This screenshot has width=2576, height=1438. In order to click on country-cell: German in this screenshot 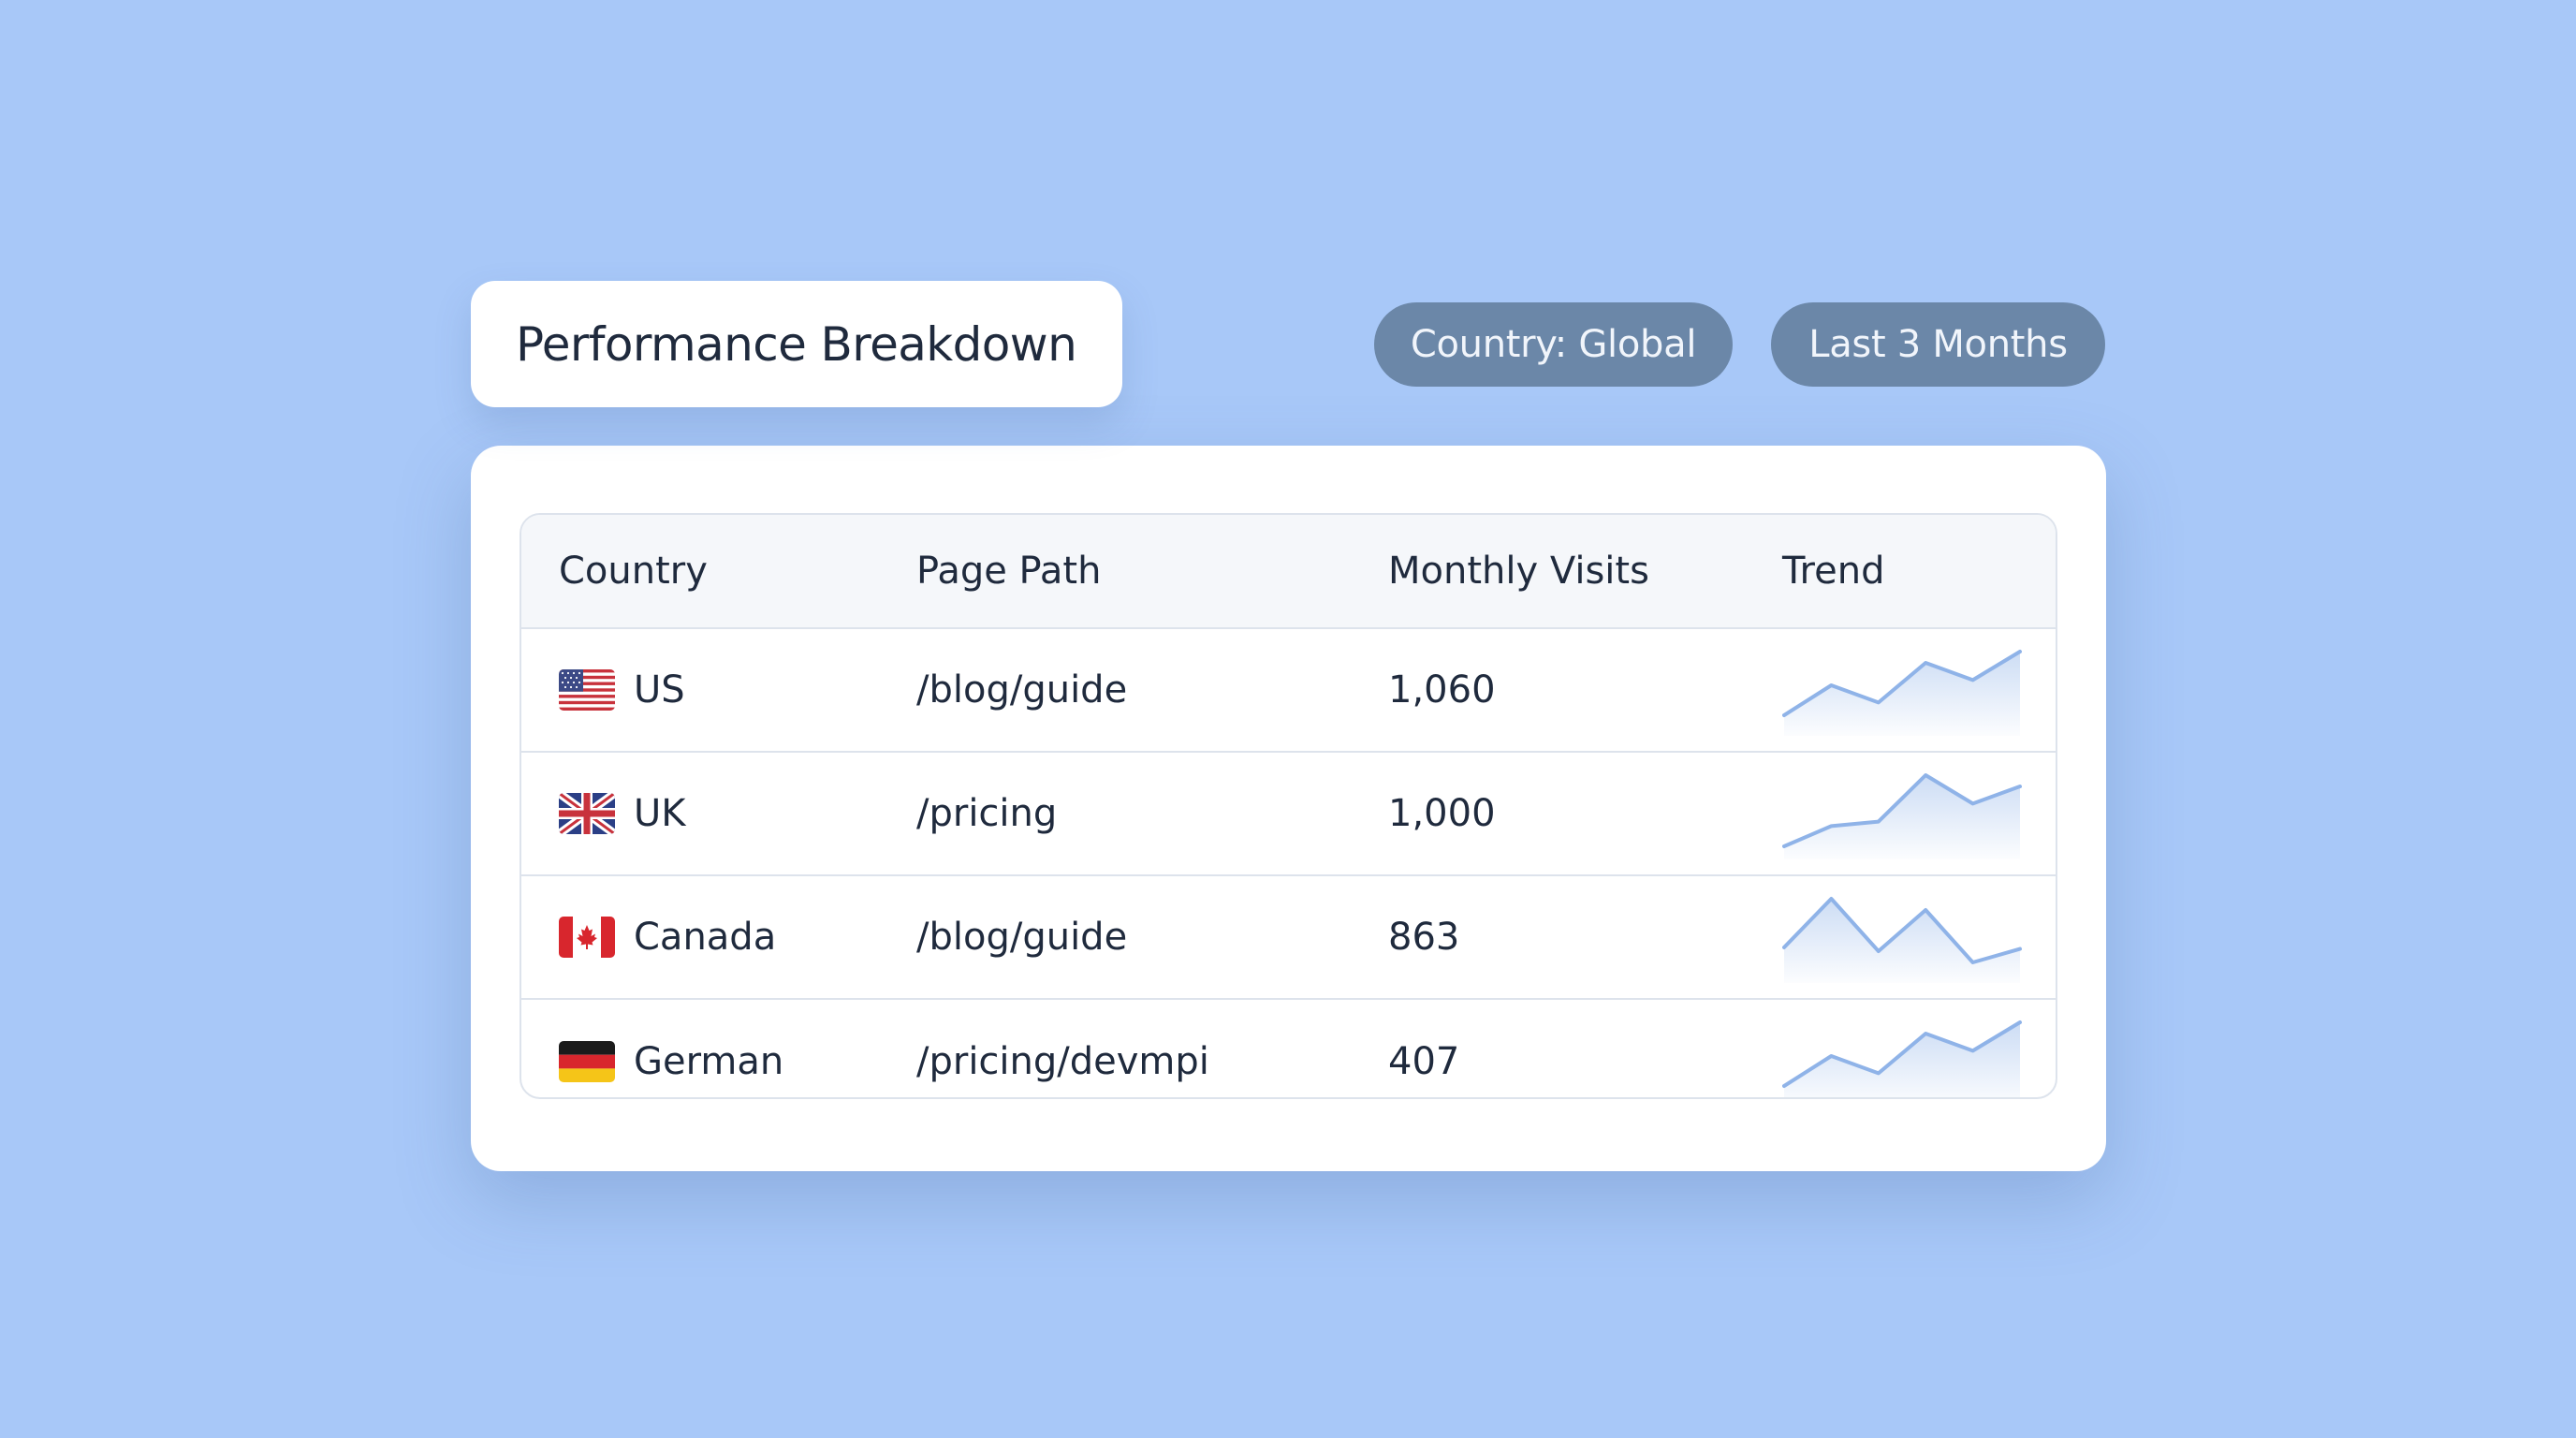, I will do `click(671, 1048)`.